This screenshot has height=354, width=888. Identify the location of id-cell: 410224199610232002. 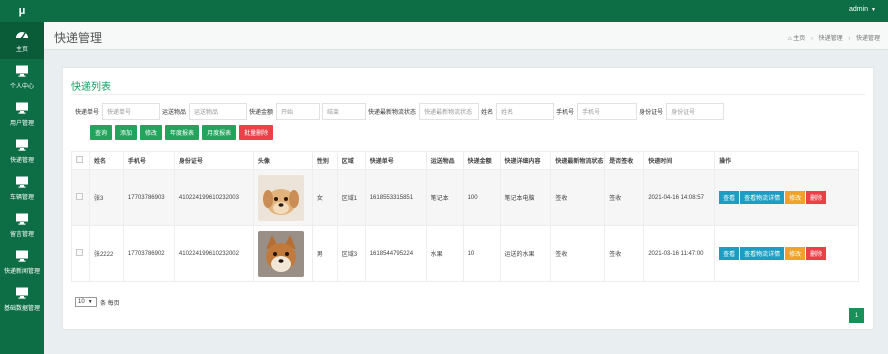
(213, 253).